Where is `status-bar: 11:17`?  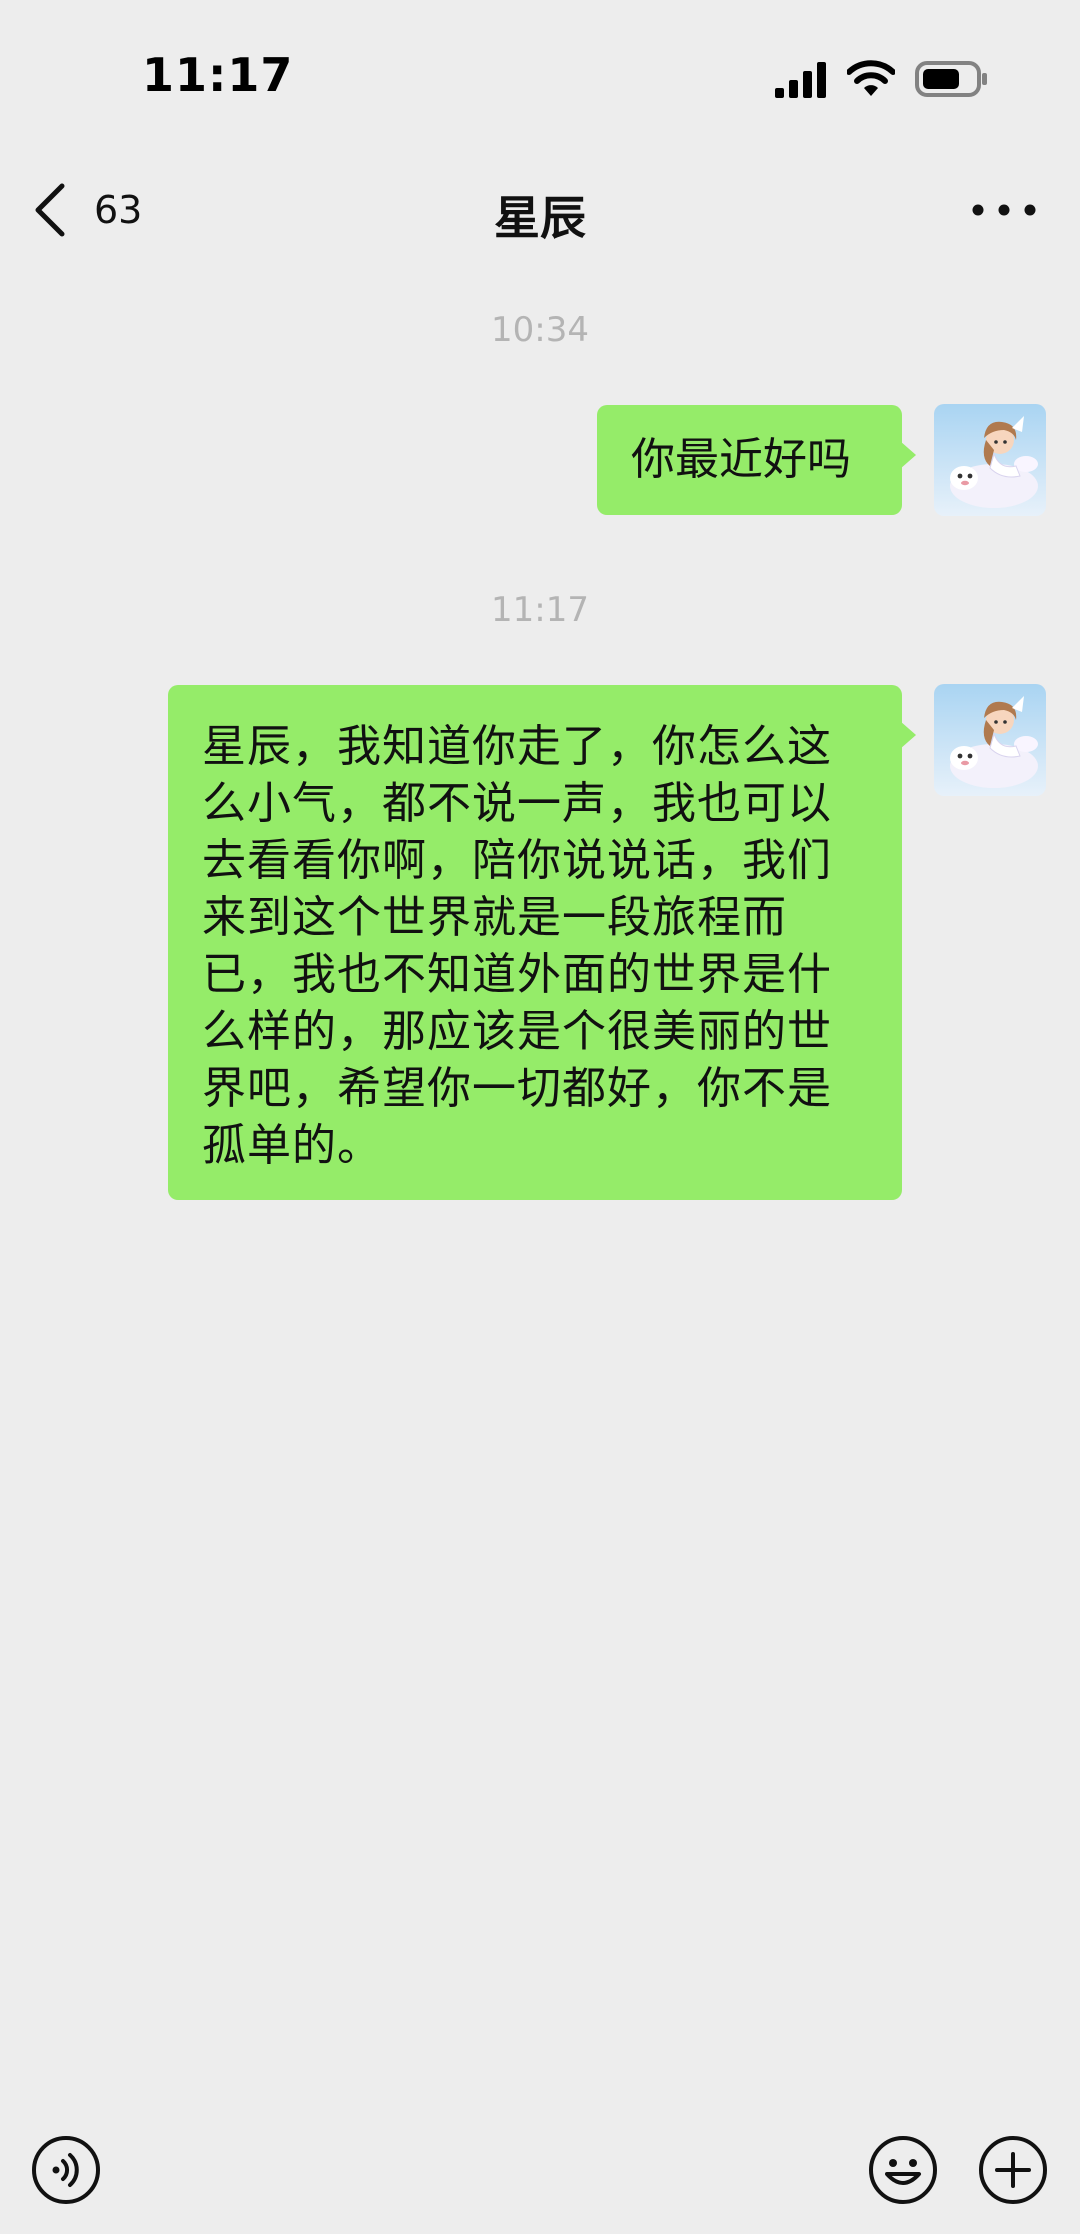 status-bar: 11:17 is located at coordinates (540, 75).